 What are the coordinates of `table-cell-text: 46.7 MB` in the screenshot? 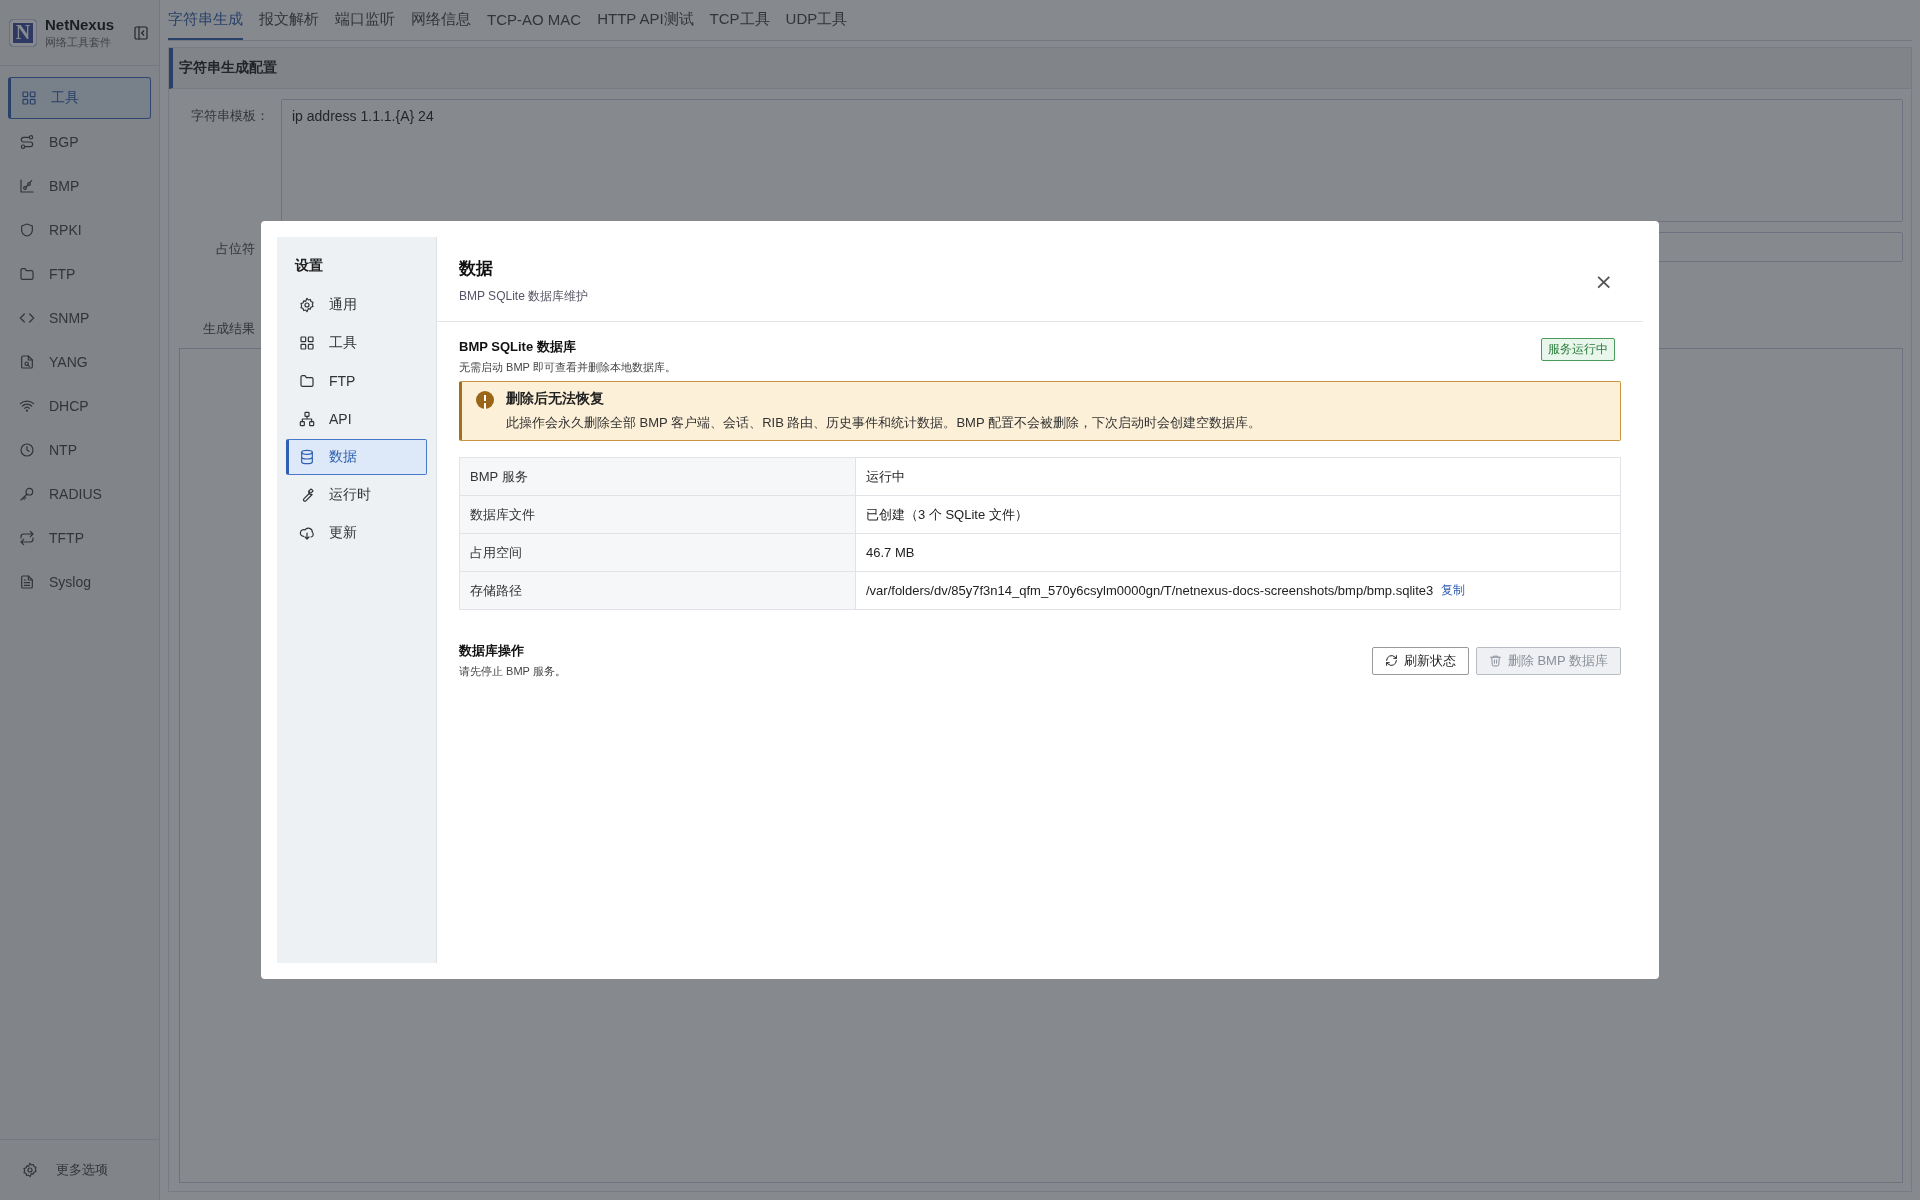 It's located at (890, 553).